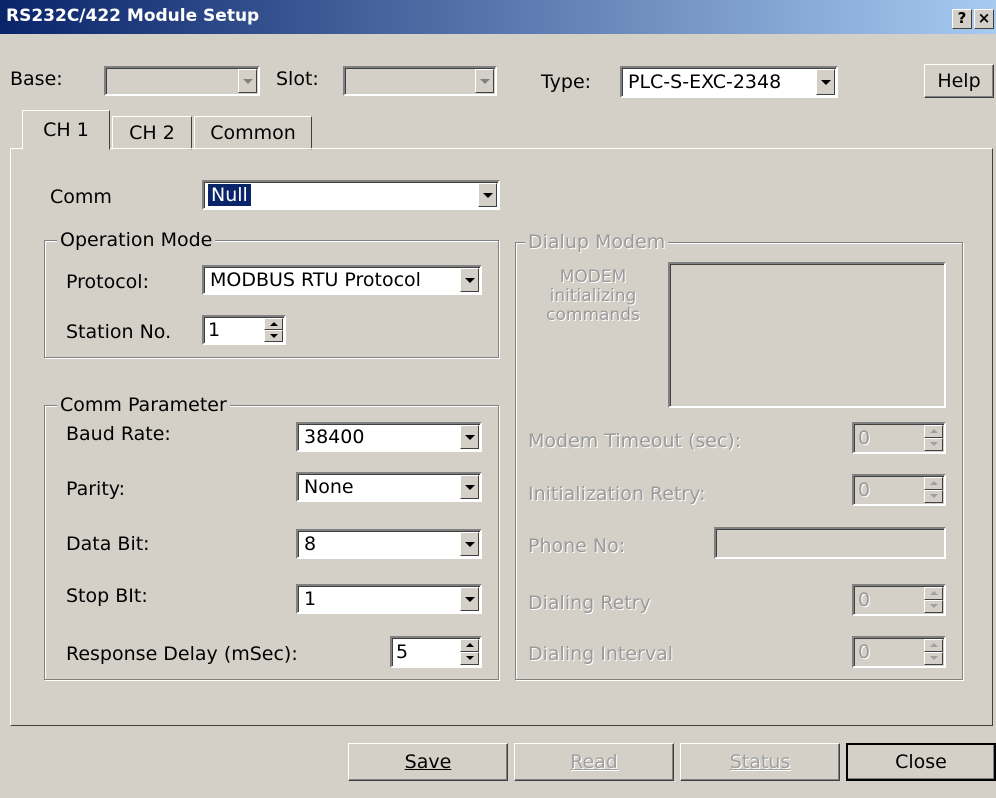 The width and height of the screenshot is (996, 798). I want to click on station-no-spinner: 1, so click(244, 330).